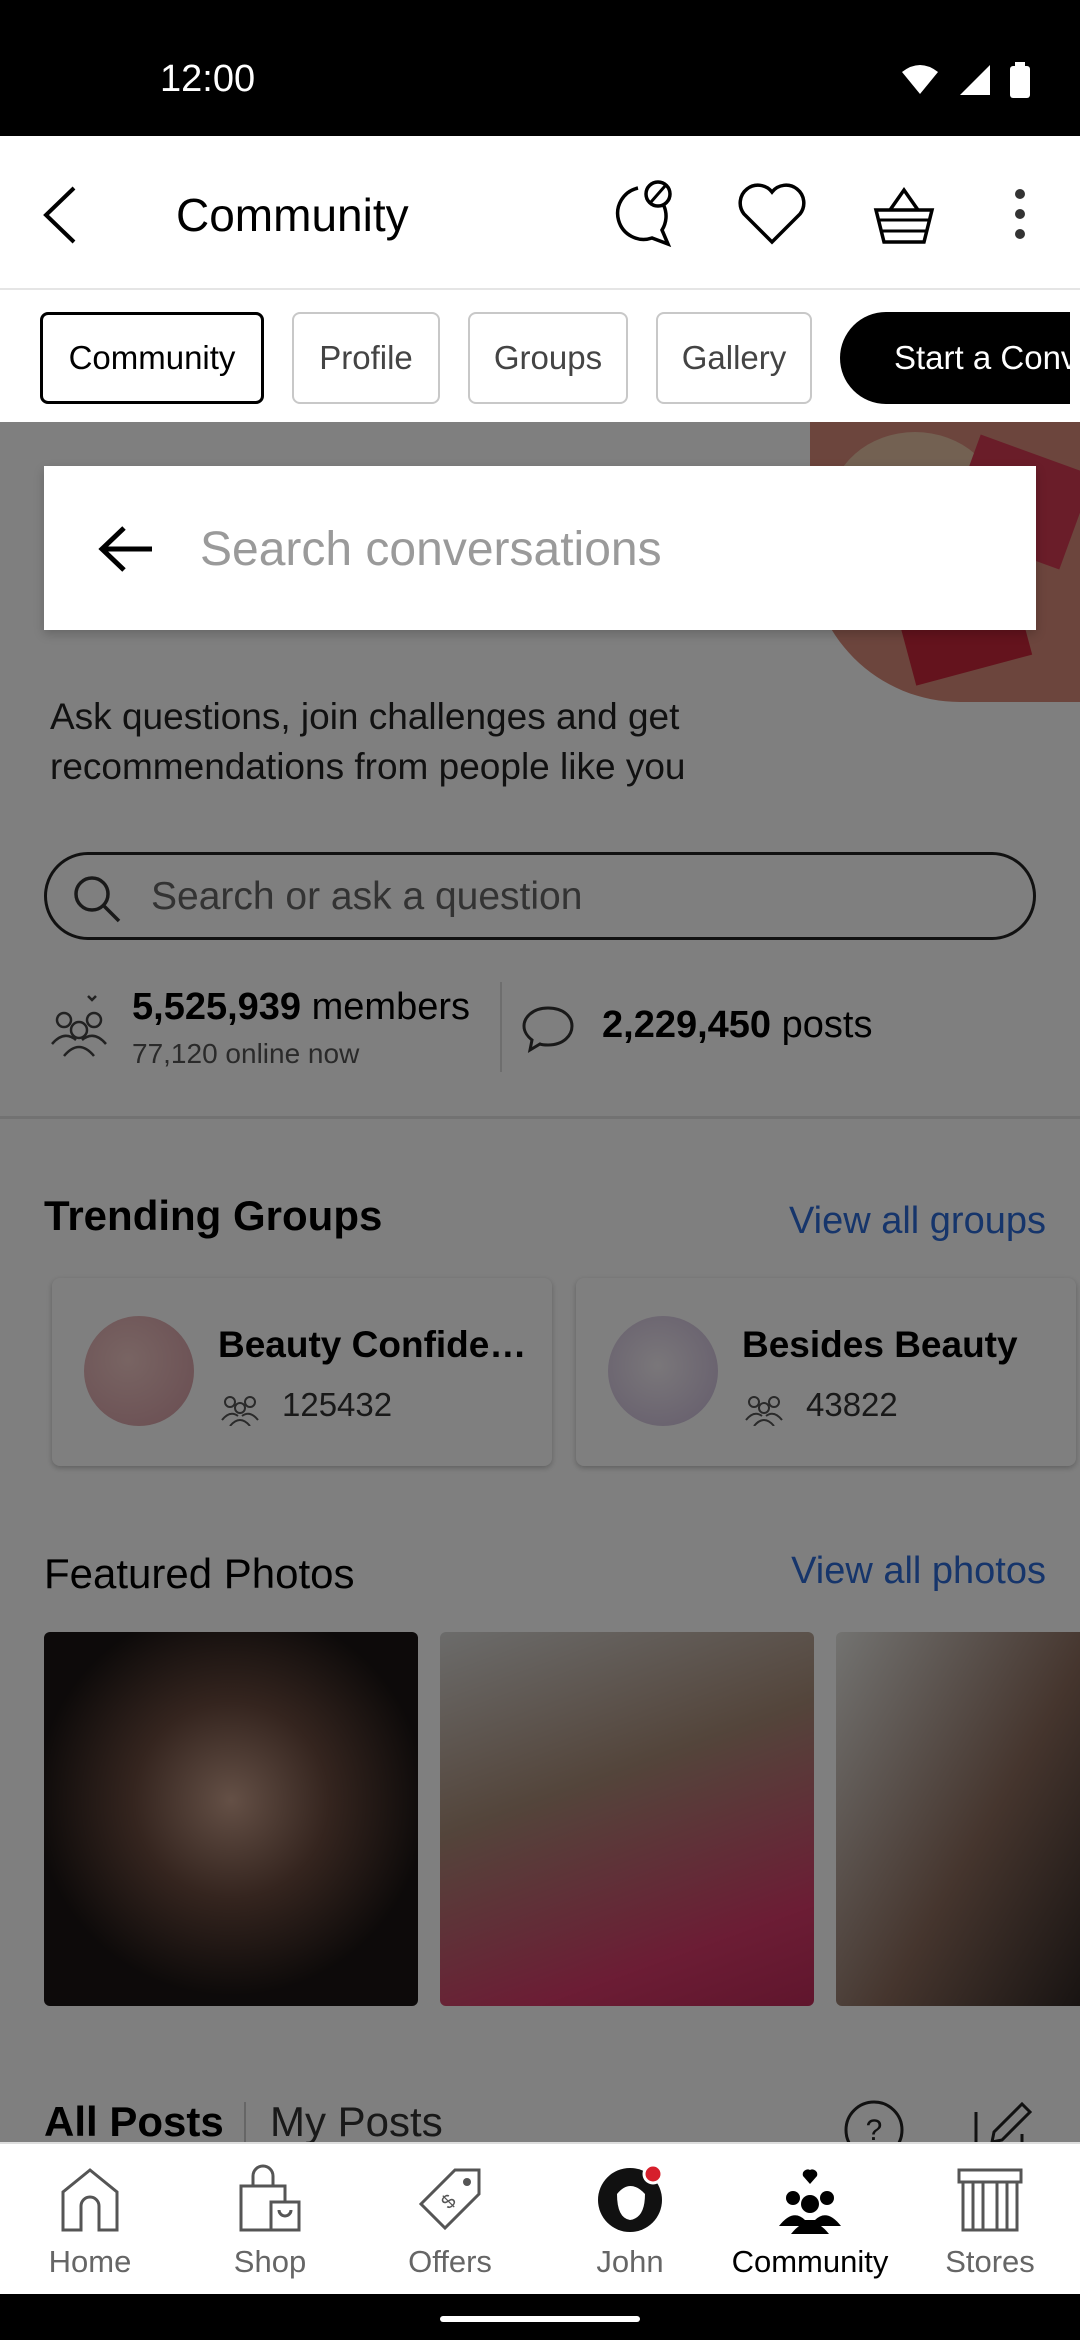 This screenshot has width=1080, height=2340. What do you see at coordinates (920, 79) in the screenshot?
I see `wifi-icon` at bounding box center [920, 79].